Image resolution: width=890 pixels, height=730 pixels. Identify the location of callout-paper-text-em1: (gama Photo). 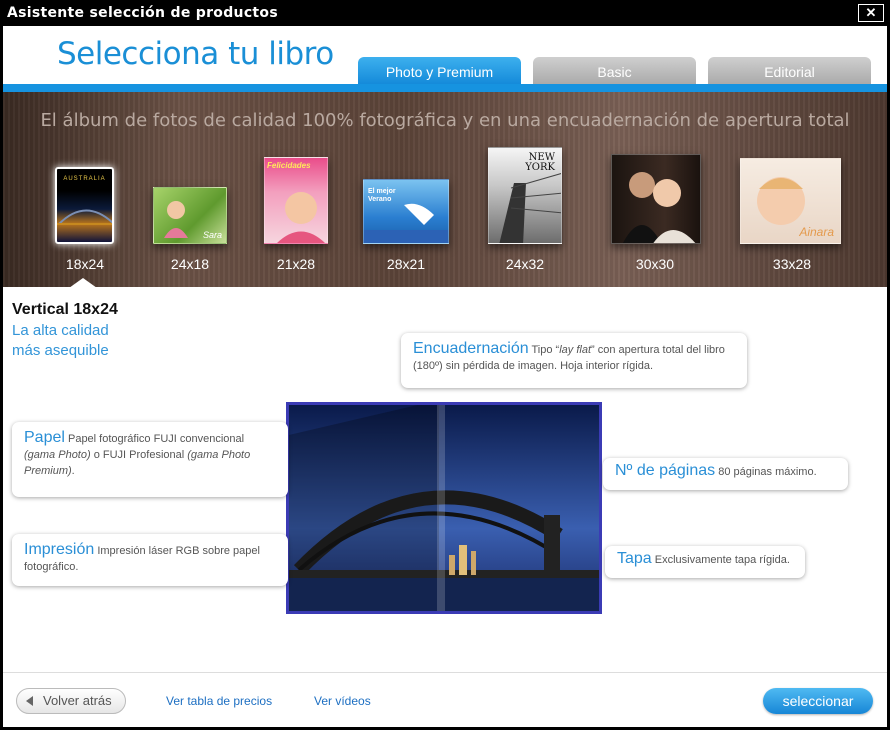
(57, 455).